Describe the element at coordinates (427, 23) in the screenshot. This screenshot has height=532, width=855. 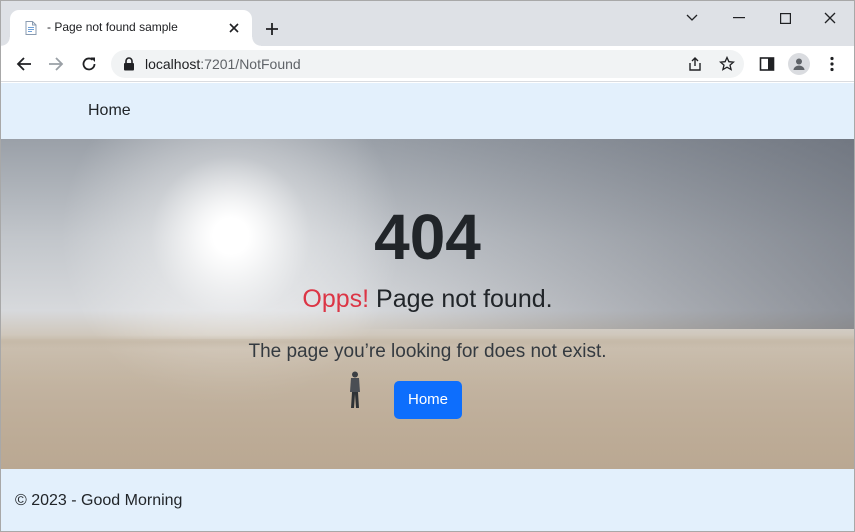
I see `tab-strip: - Page not found sample` at that location.